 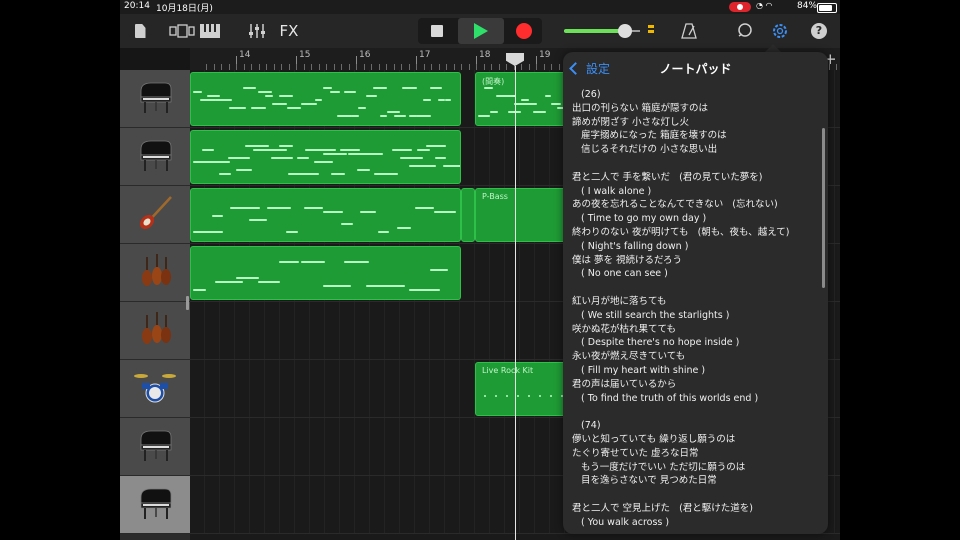 What do you see at coordinates (485, 55) in the screenshot?
I see `bar-number: 18` at bounding box center [485, 55].